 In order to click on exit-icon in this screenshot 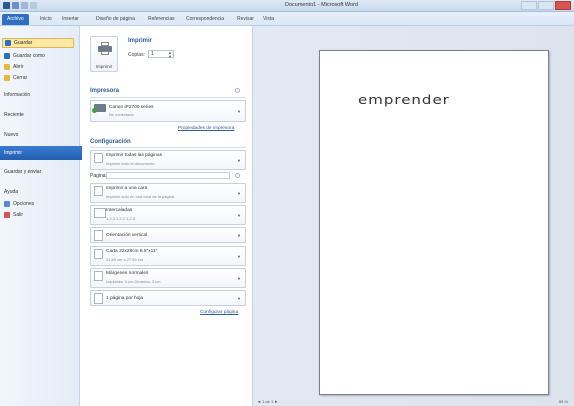, I will do `click(7, 215)`.